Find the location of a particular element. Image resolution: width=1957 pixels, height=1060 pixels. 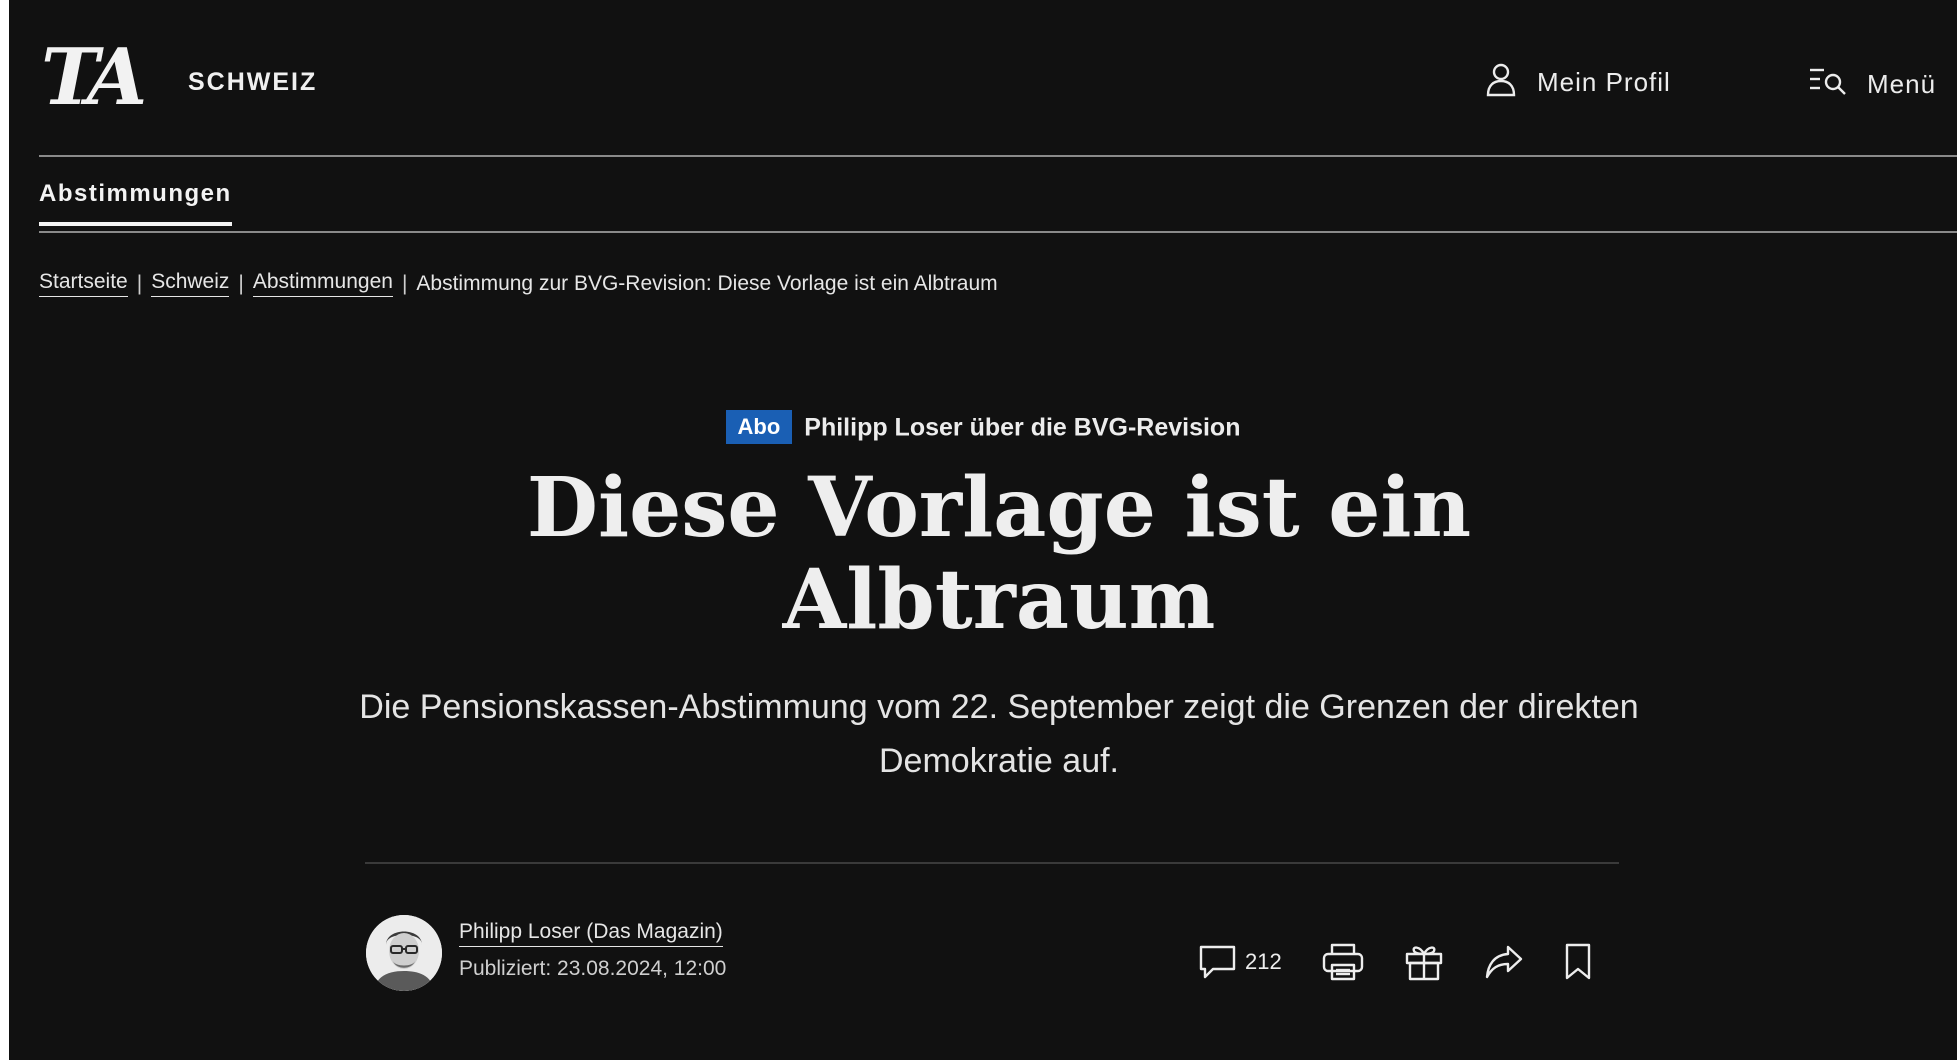

comments-button: 212 is located at coordinates (1240, 962).